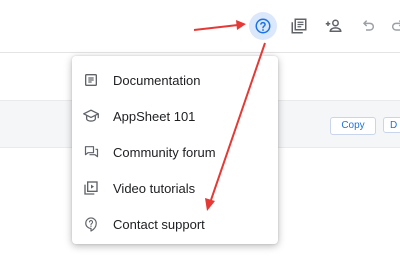 The width and height of the screenshot is (400, 262). What do you see at coordinates (91, 224) in the screenshot?
I see `contact-support-icon` at bounding box center [91, 224].